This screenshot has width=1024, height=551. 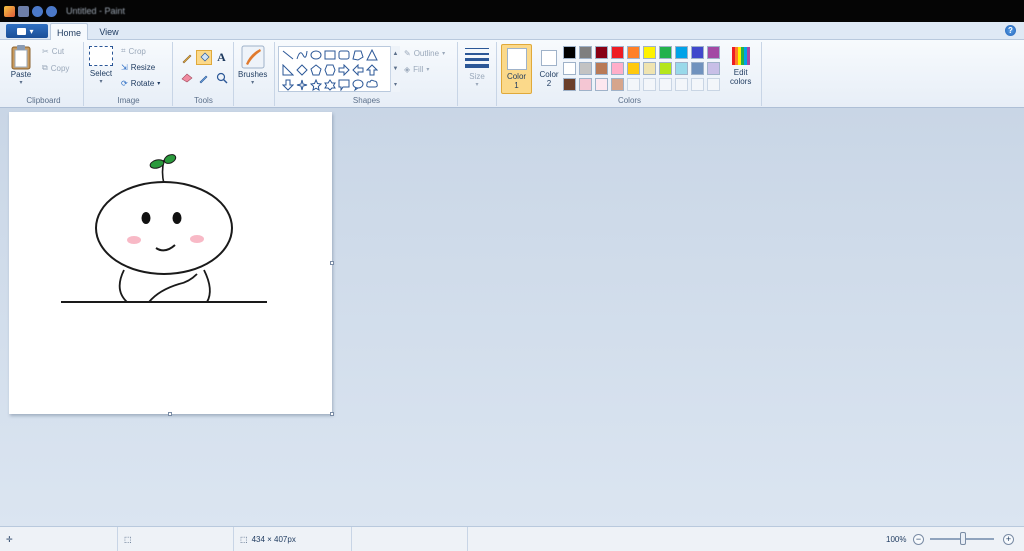 I want to click on fill-tool, so click(x=204, y=57).